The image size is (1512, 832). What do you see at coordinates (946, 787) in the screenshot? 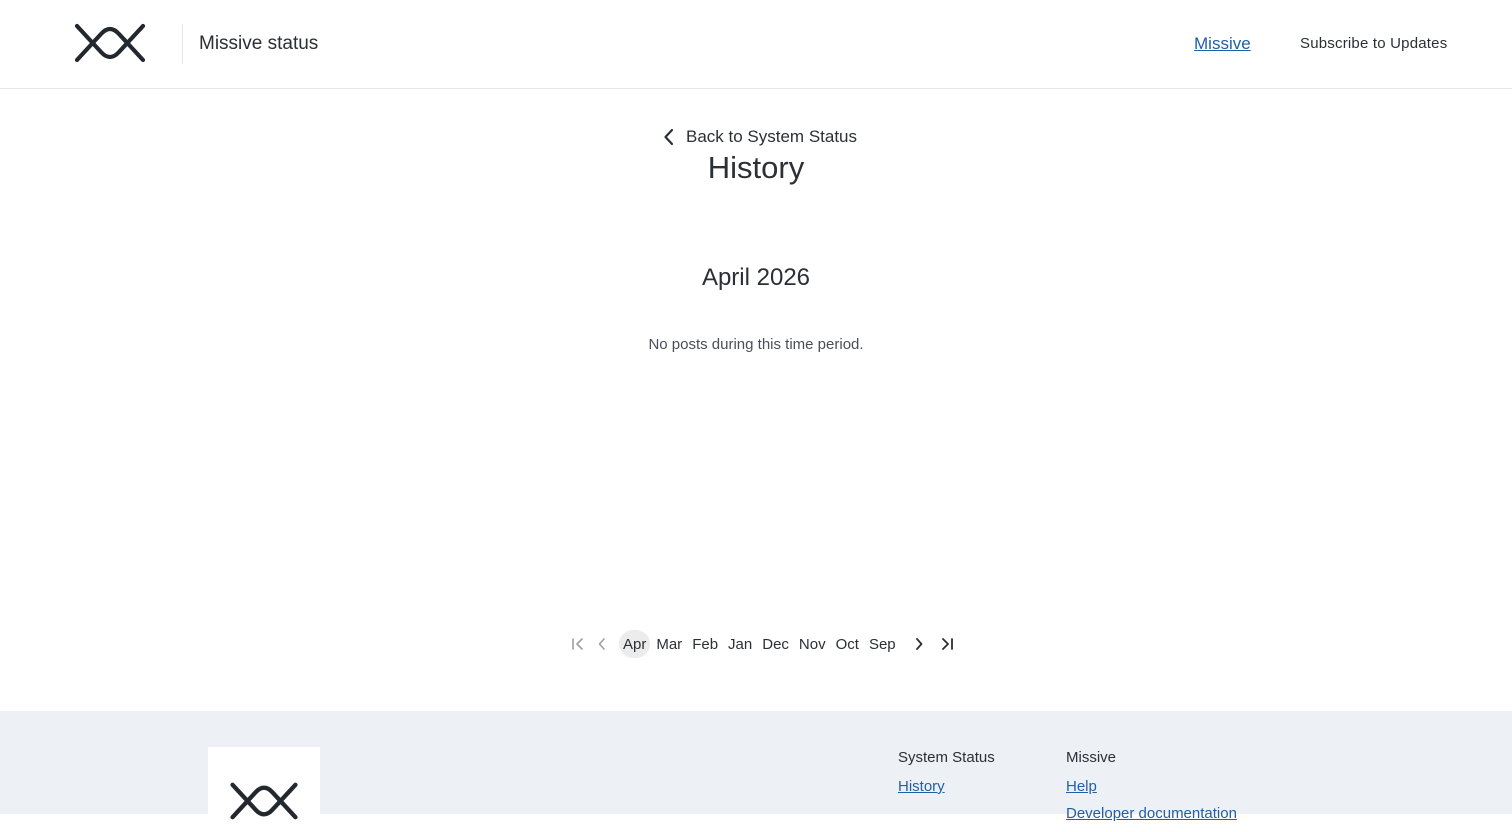
I see `footer-link-history: History` at bounding box center [946, 787].